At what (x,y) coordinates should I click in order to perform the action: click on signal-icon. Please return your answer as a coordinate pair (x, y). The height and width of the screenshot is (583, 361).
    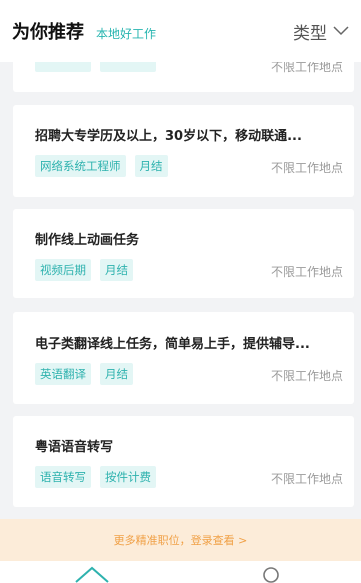
    Looking at the image, I should click on (289, 10).